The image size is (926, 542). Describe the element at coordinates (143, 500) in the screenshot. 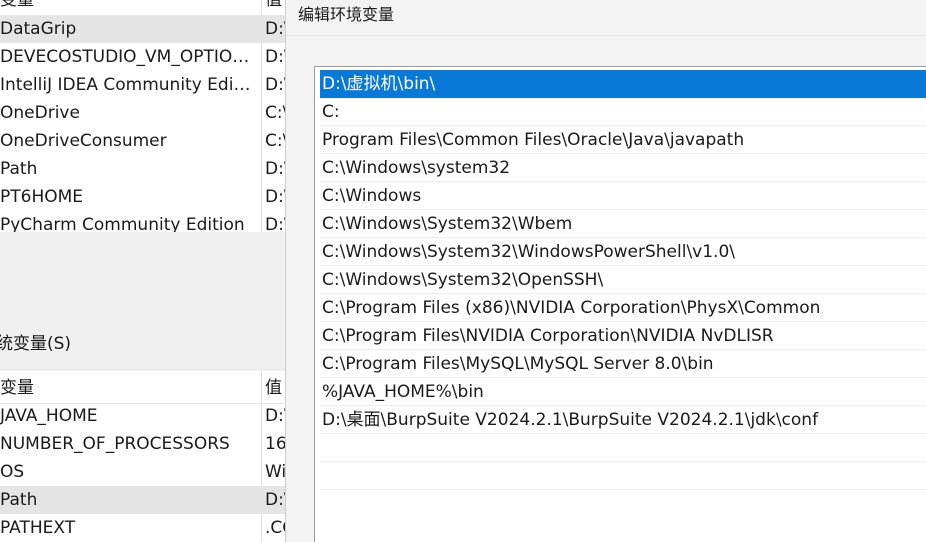

I see `system-variable-row: Path D:\` at that location.